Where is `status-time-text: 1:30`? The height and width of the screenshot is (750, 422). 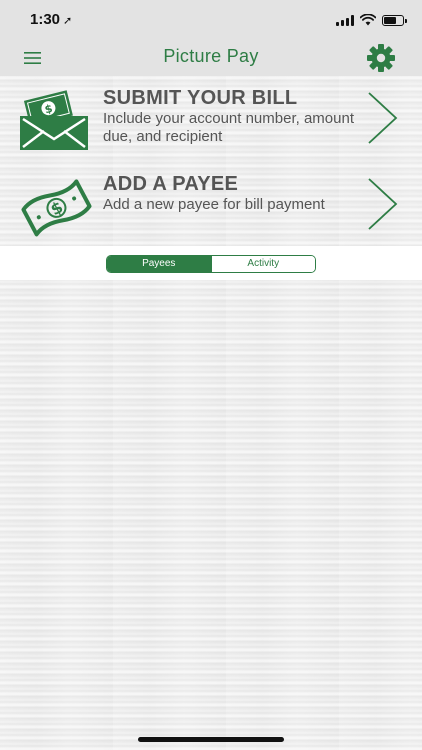 status-time-text: 1:30 is located at coordinates (45, 19).